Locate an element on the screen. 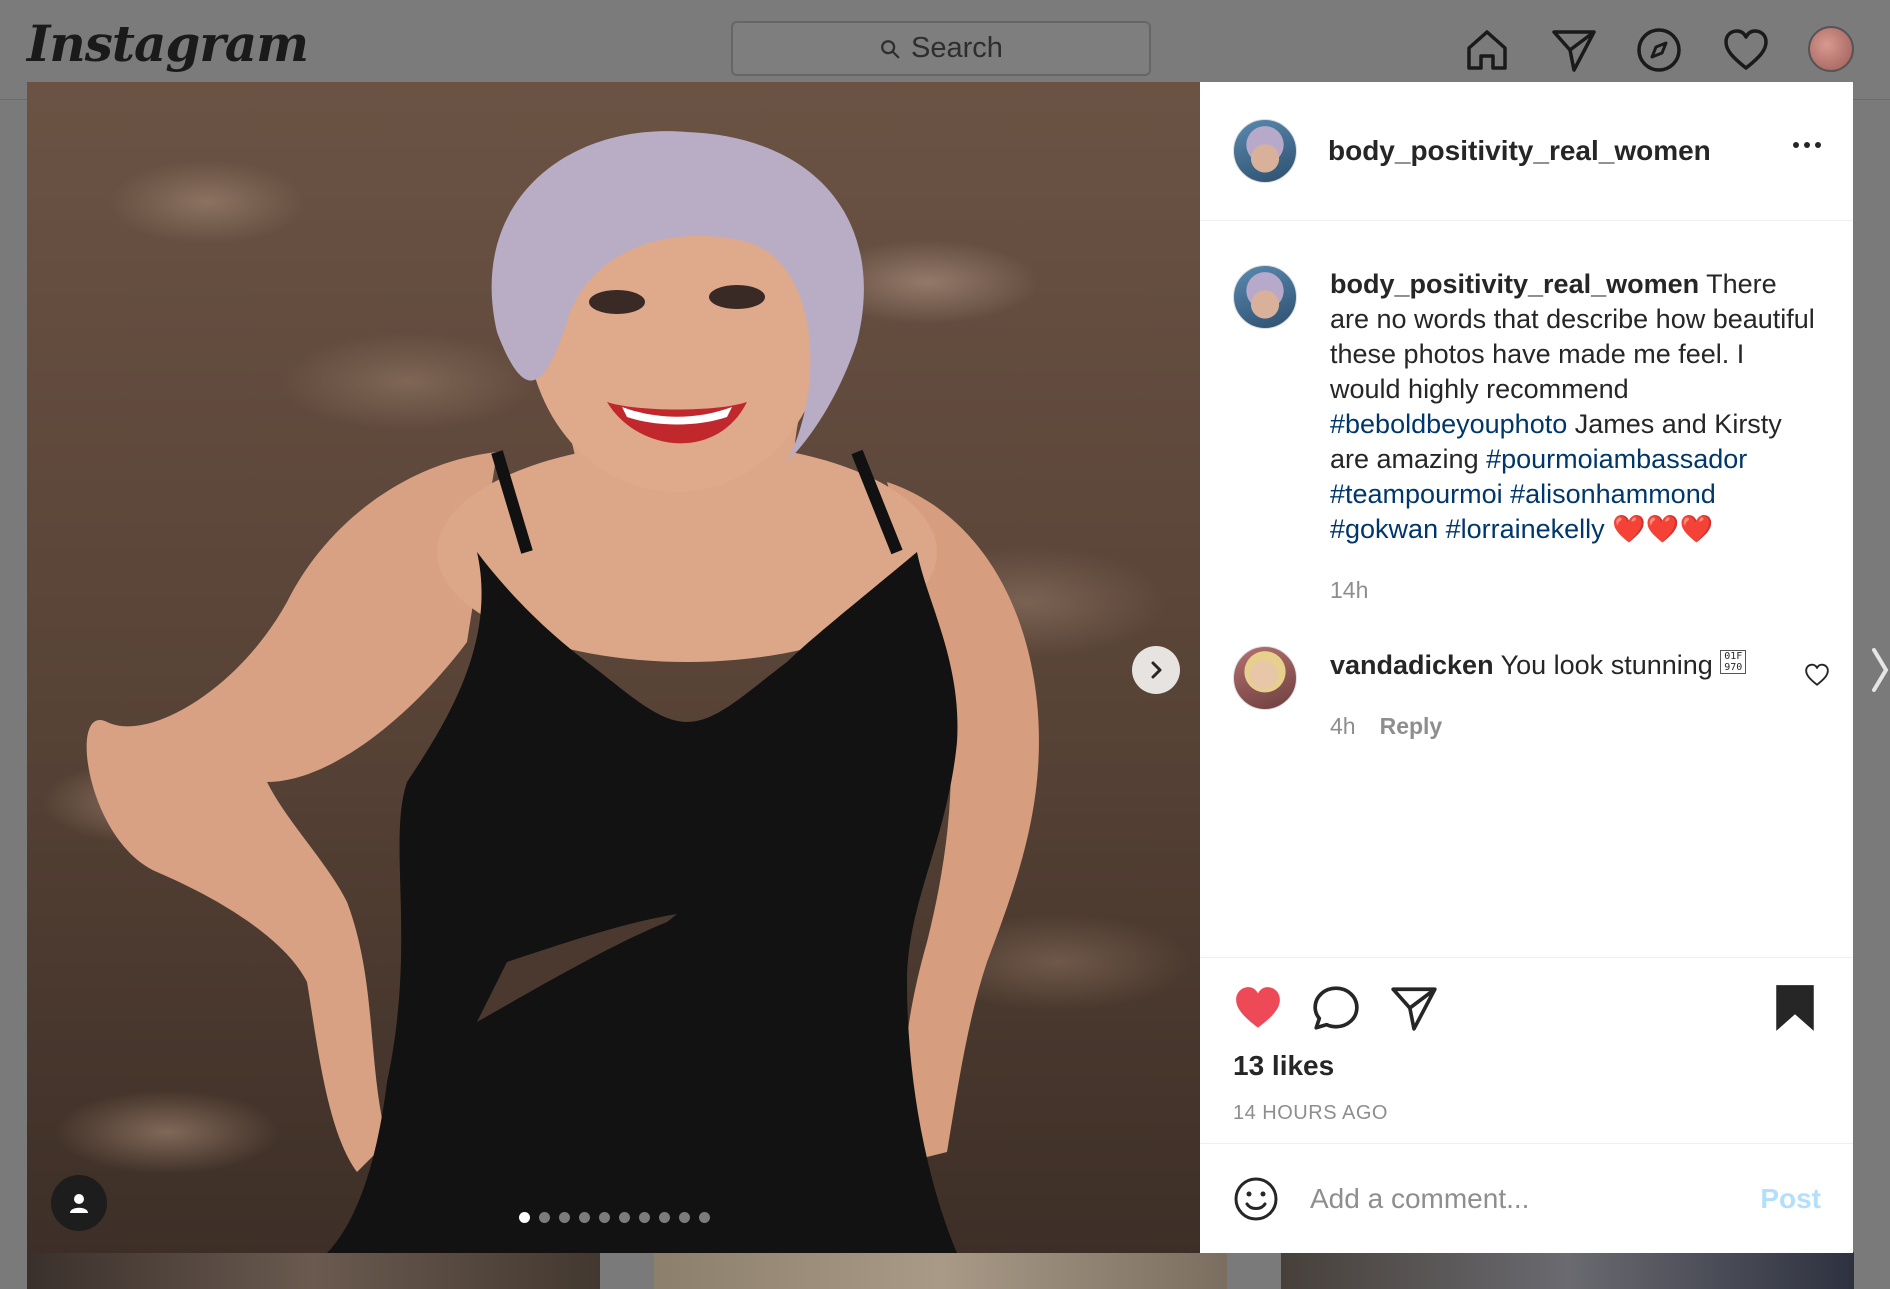  emoji-smiley-icon is located at coordinates (1256, 1199).